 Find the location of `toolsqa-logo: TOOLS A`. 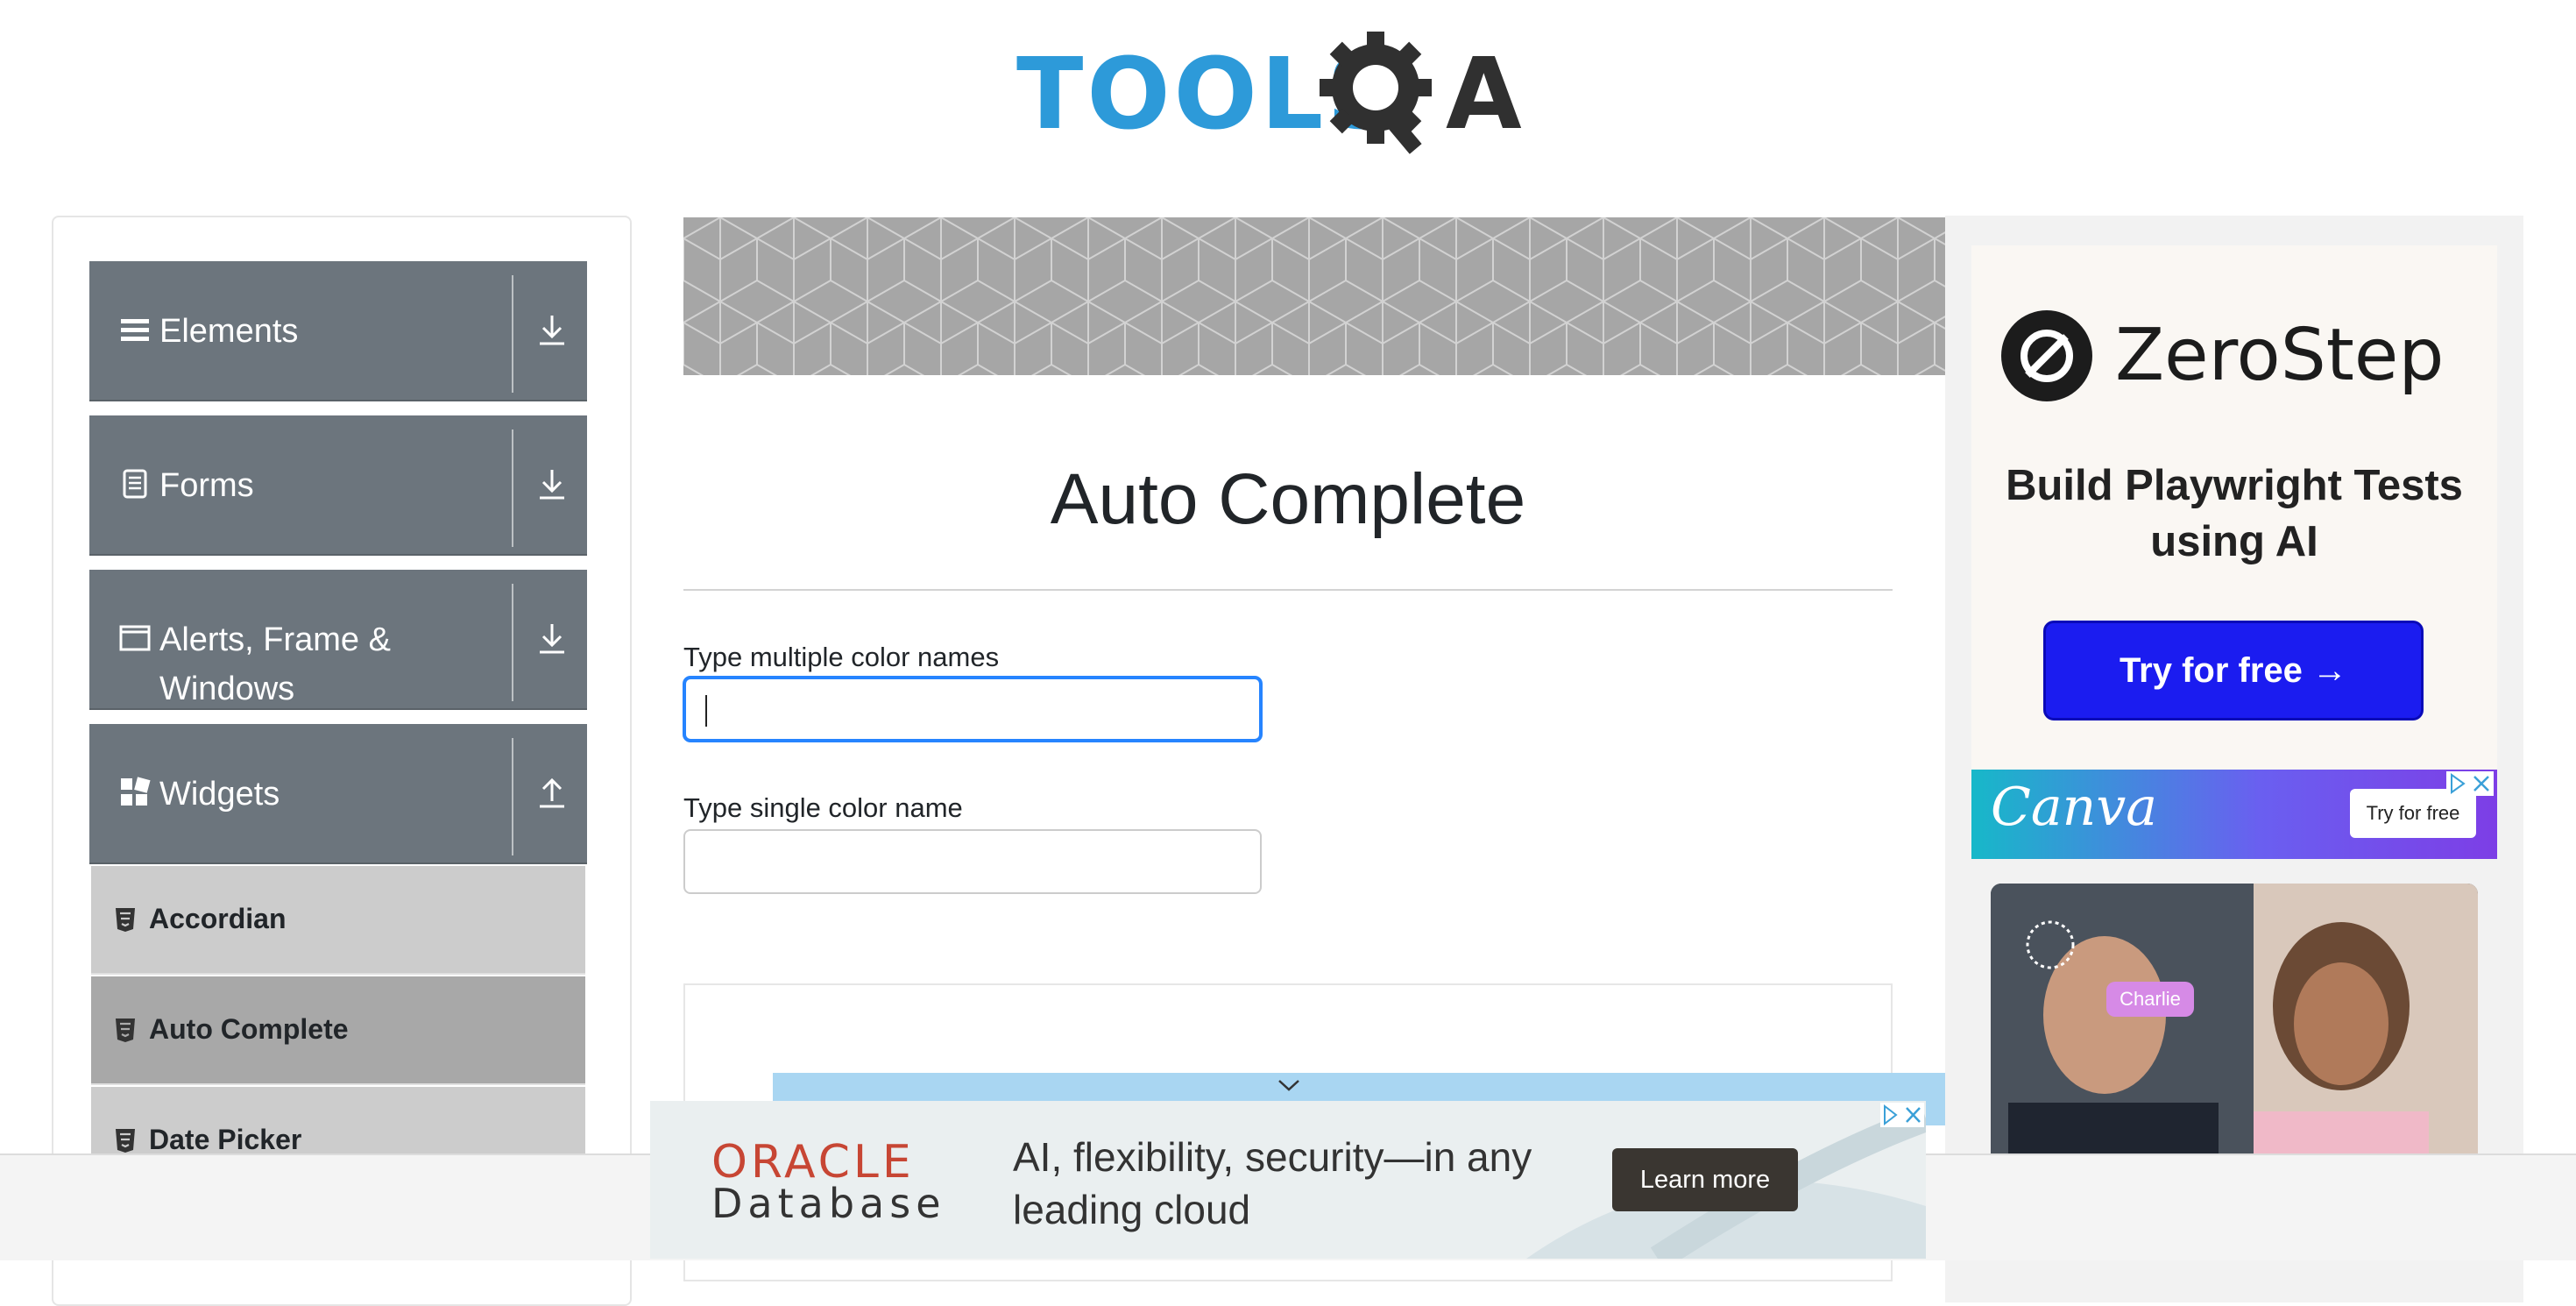

toolsqa-logo: TOOLS A is located at coordinates (1292, 93).